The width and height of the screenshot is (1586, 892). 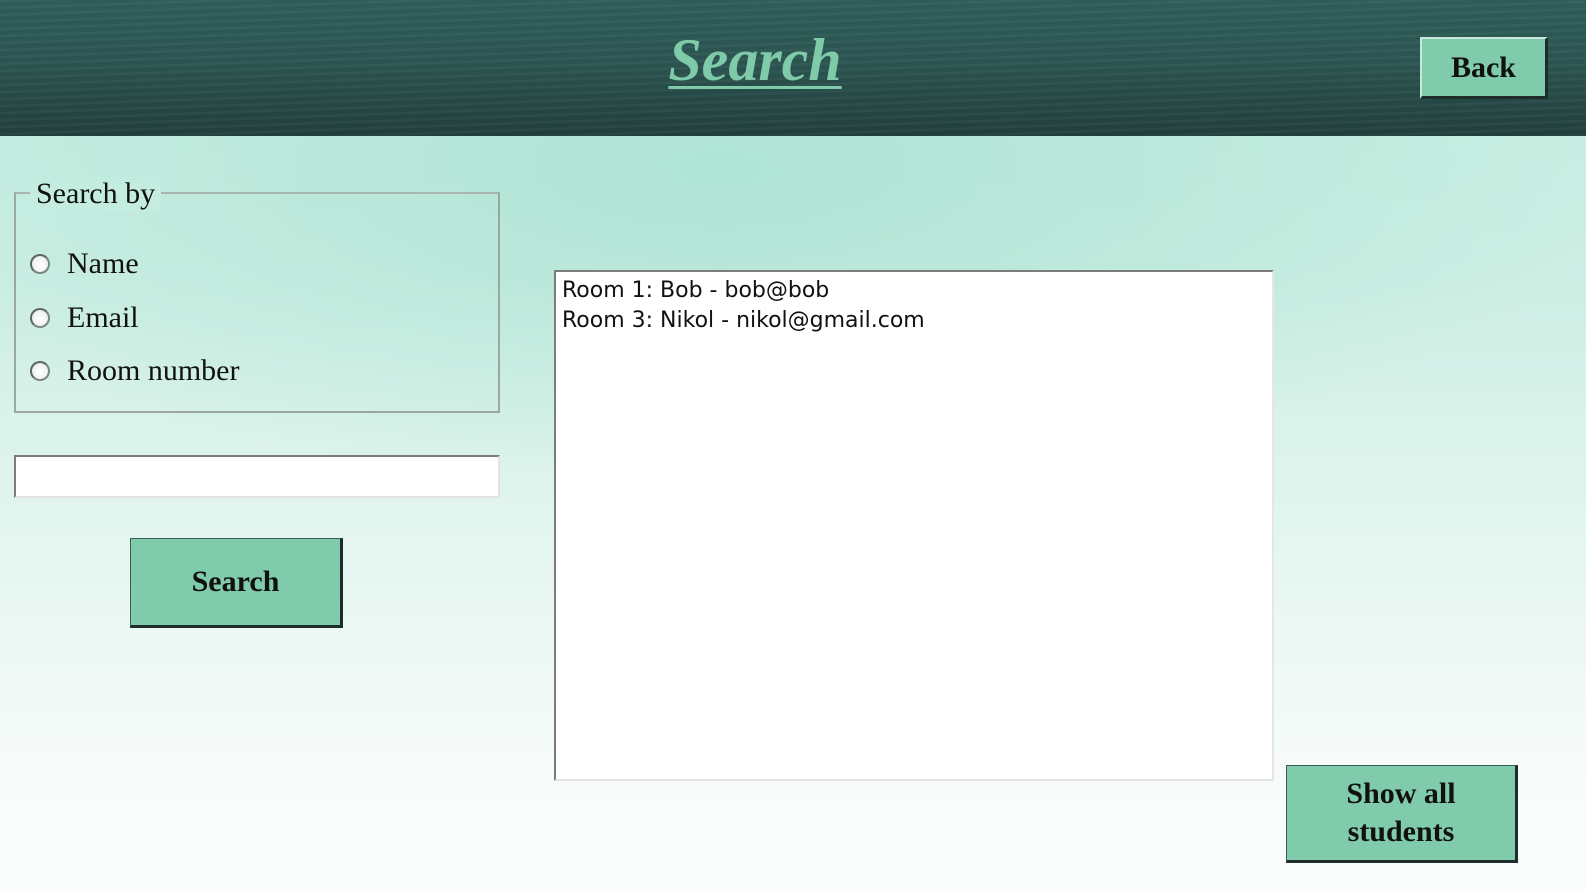 What do you see at coordinates (236, 583) in the screenshot?
I see `search-button: Search` at bounding box center [236, 583].